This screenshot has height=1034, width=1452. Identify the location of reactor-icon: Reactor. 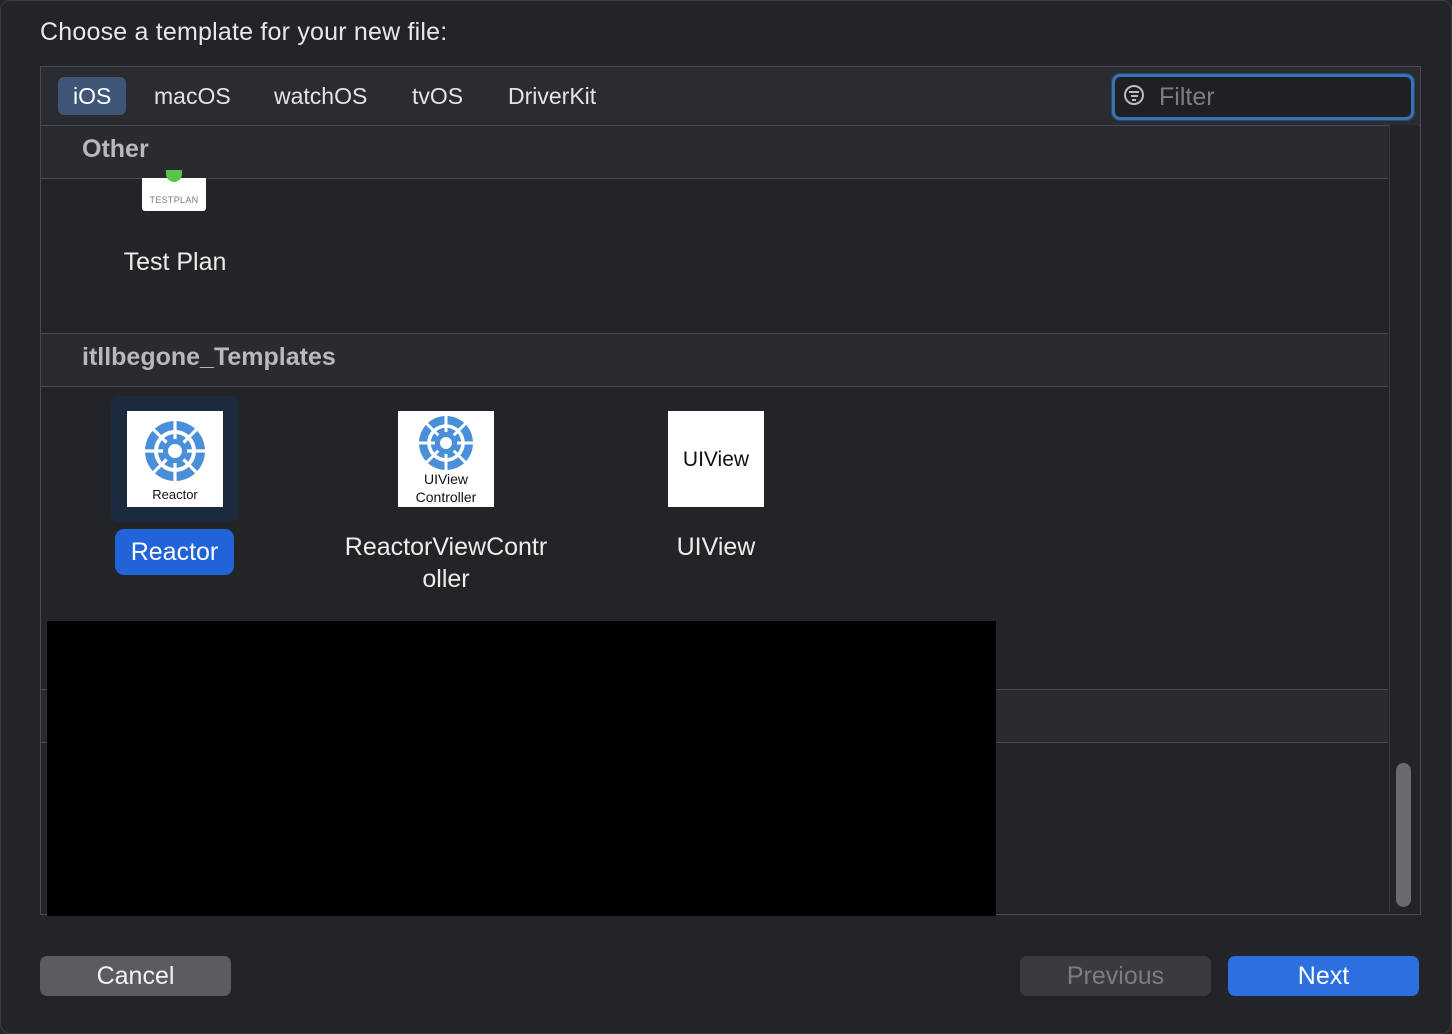
(175, 459).